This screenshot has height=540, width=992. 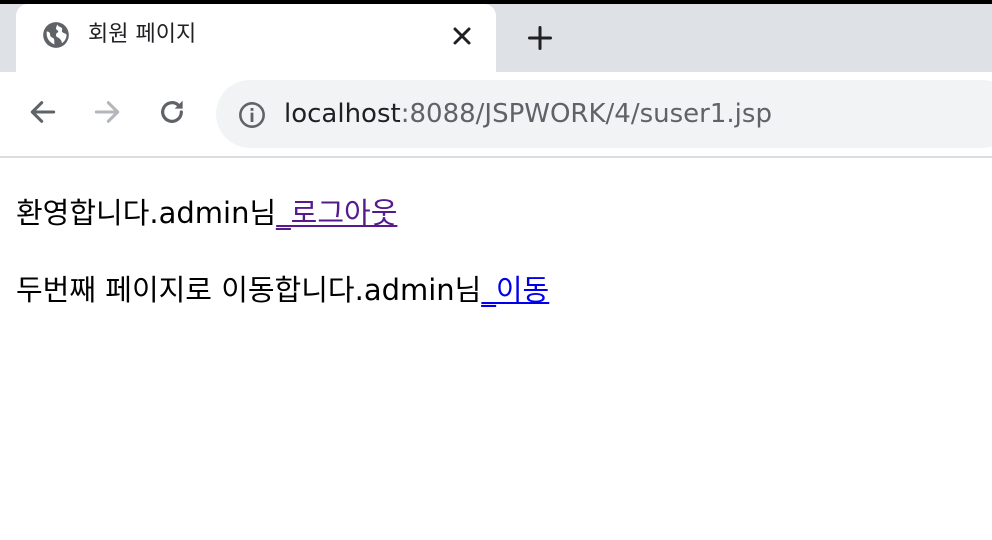 What do you see at coordinates (496, 157) in the screenshot?
I see `toolbar-divider` at bounding box center [496, 157].